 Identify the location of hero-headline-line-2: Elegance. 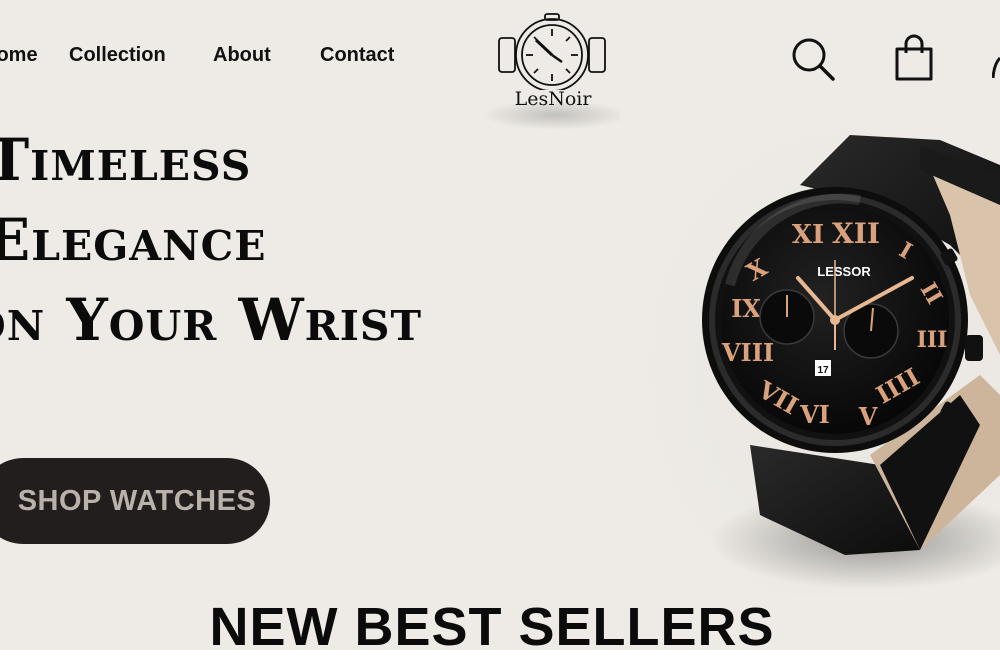
(133, 240).